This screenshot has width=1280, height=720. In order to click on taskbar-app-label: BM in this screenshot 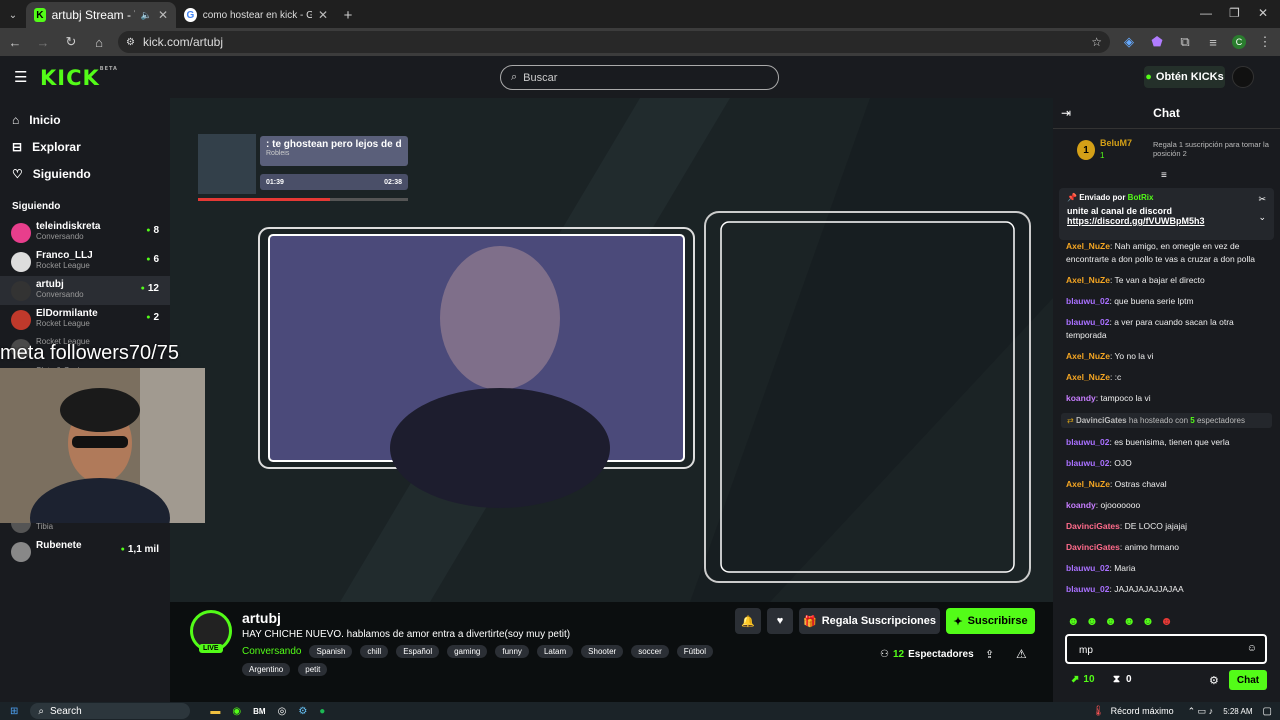, I will do `click(259, 711)`.